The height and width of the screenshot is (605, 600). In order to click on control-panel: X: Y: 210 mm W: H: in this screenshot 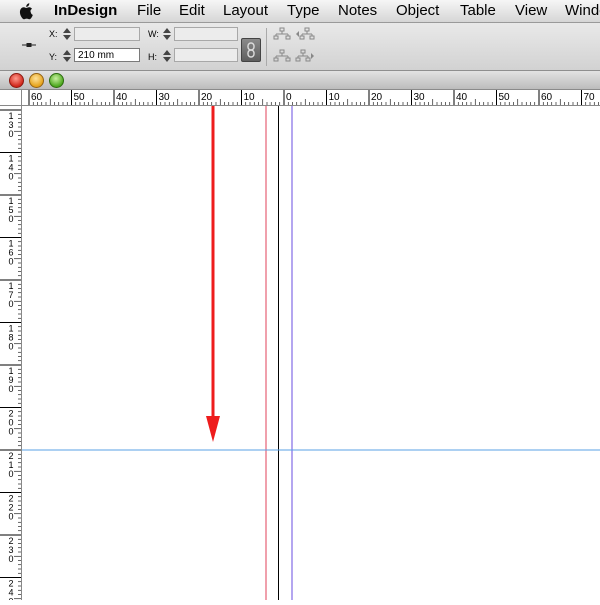, I will do `click(300, 47)`.